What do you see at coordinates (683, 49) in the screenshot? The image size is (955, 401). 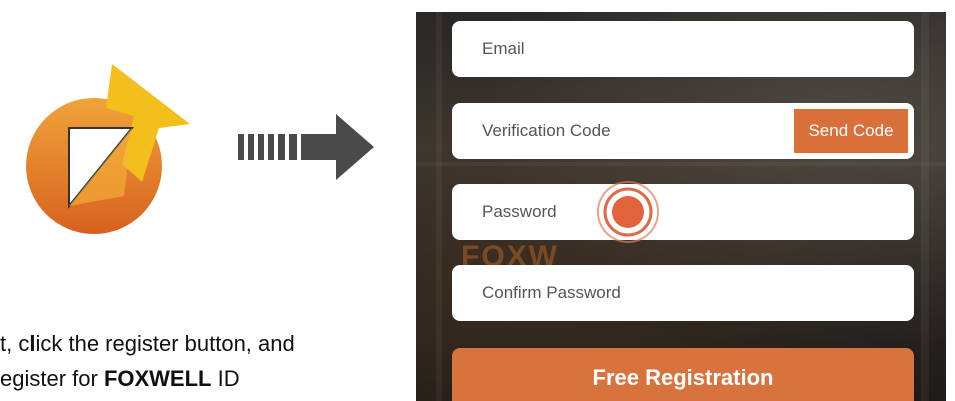 I see `email-field: Email` at bounding box center [683, 49].